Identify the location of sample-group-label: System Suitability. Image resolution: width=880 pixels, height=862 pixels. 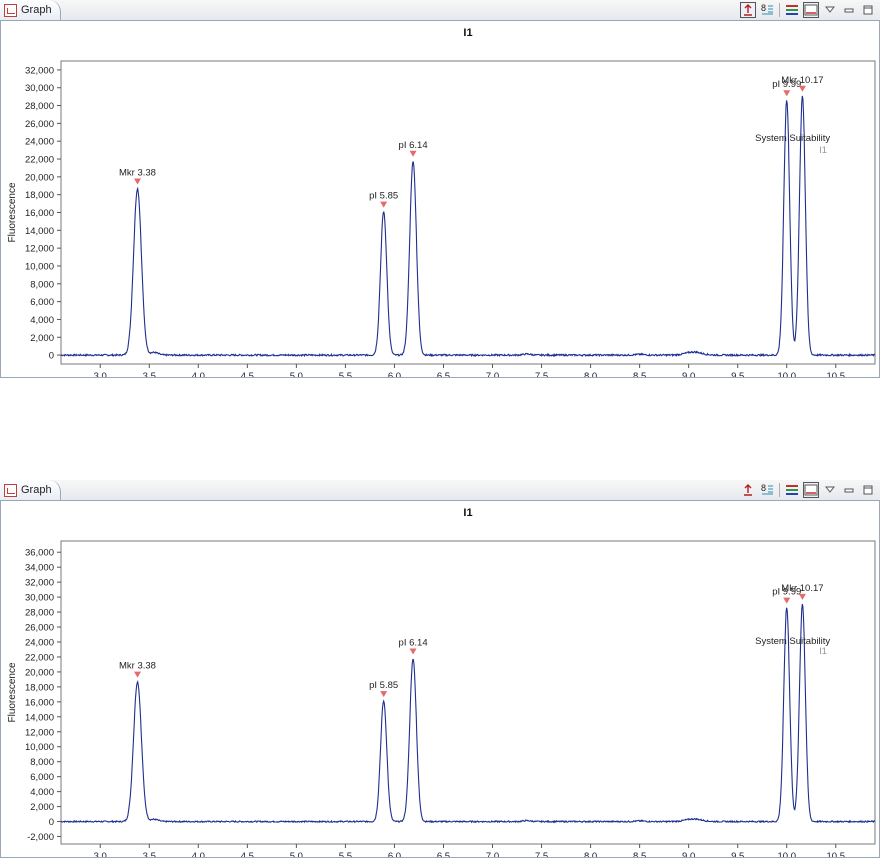
(792, 138).